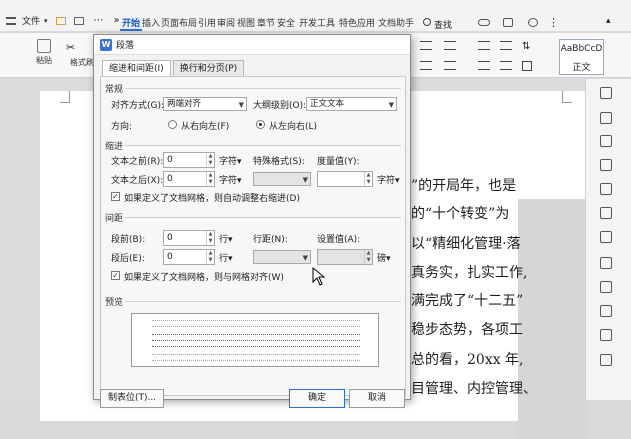 This screenshot has width=631, height=439. I want to click on doc-line-8: 目管理、内控管理、, so click(474, 388).